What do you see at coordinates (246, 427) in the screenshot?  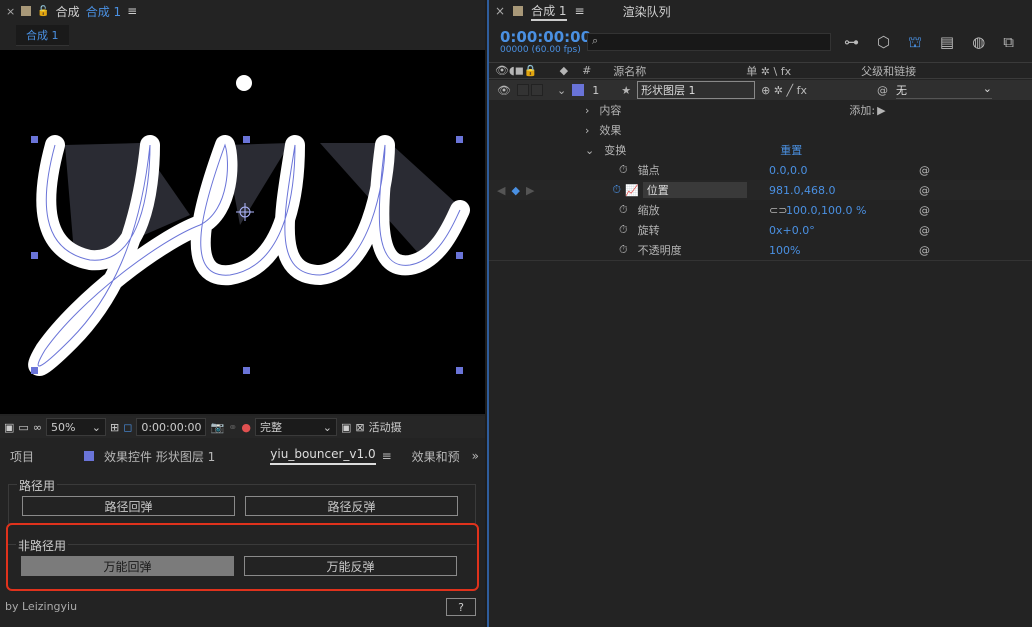 I see `channel-icon: ●` at bounding box center [246, 427].